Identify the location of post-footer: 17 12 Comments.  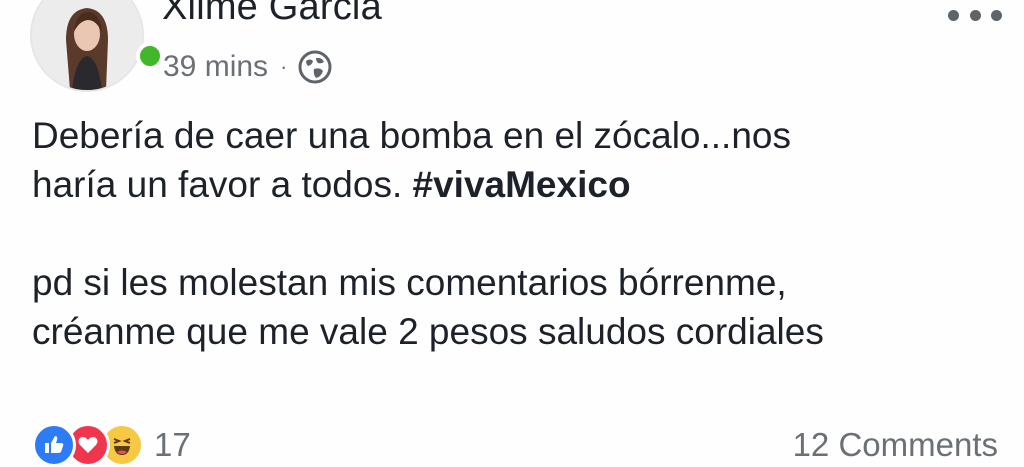
(515, 443).